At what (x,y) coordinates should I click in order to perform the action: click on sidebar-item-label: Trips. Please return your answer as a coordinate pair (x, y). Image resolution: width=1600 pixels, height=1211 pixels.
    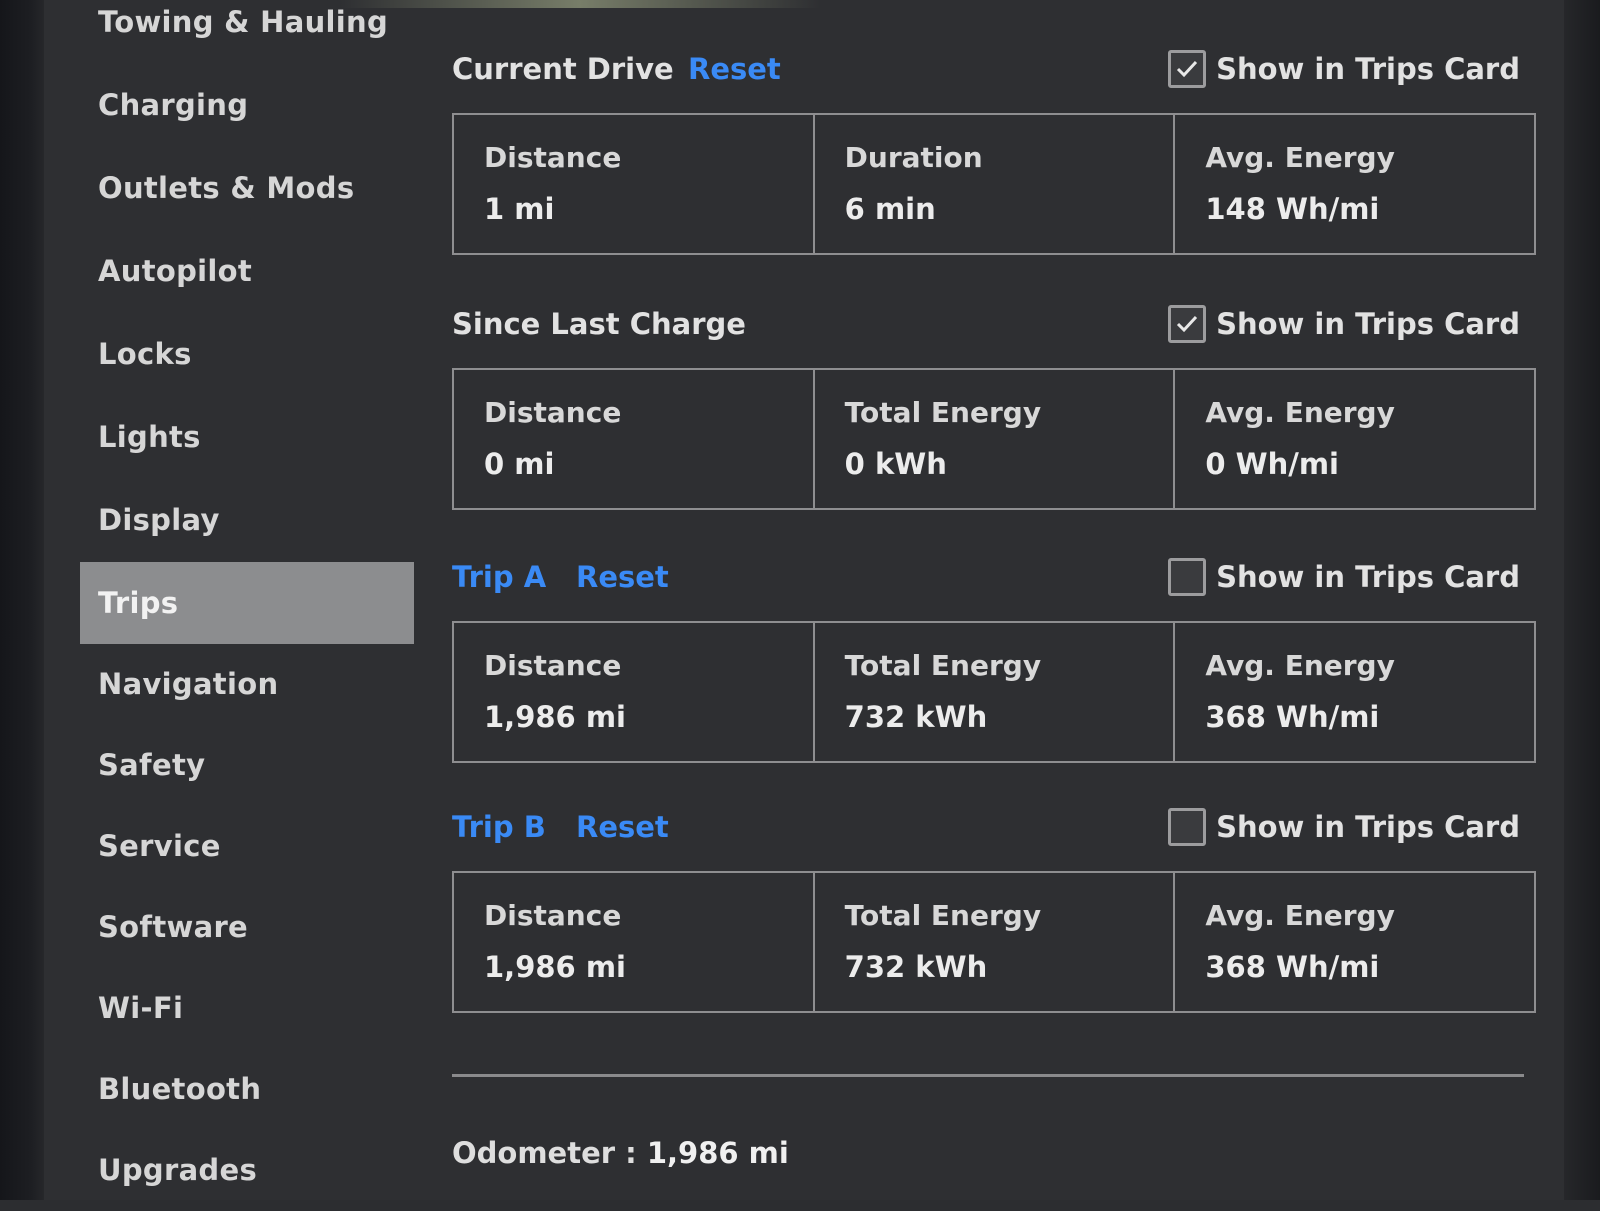
    Looking at the image, I should click on (138, 603).